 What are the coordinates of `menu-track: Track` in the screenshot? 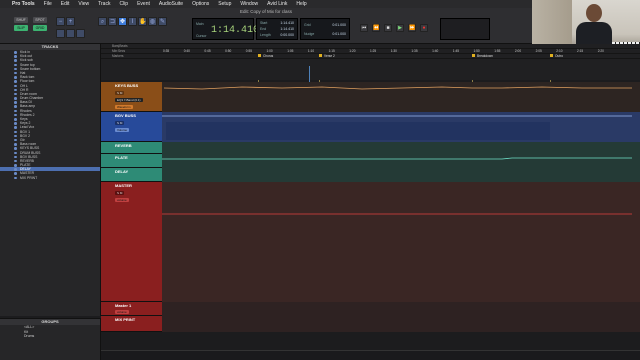 It's located at (104, 4).